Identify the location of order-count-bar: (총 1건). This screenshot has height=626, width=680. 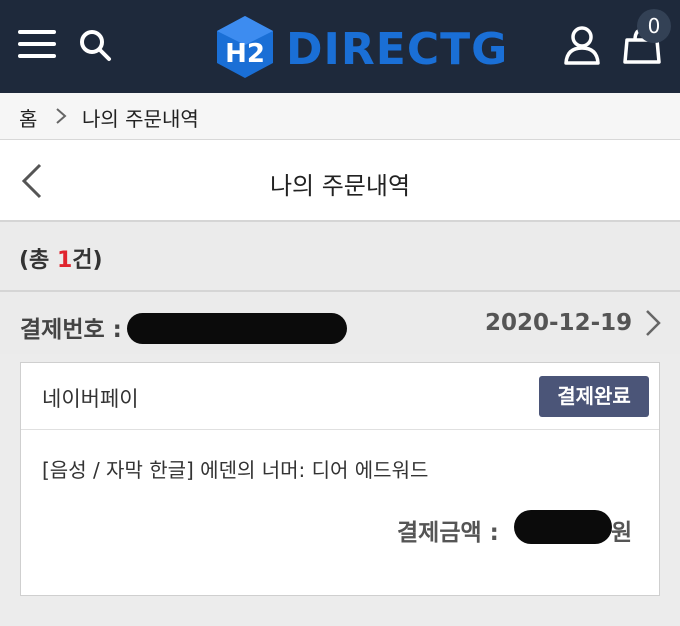
(340, 257).